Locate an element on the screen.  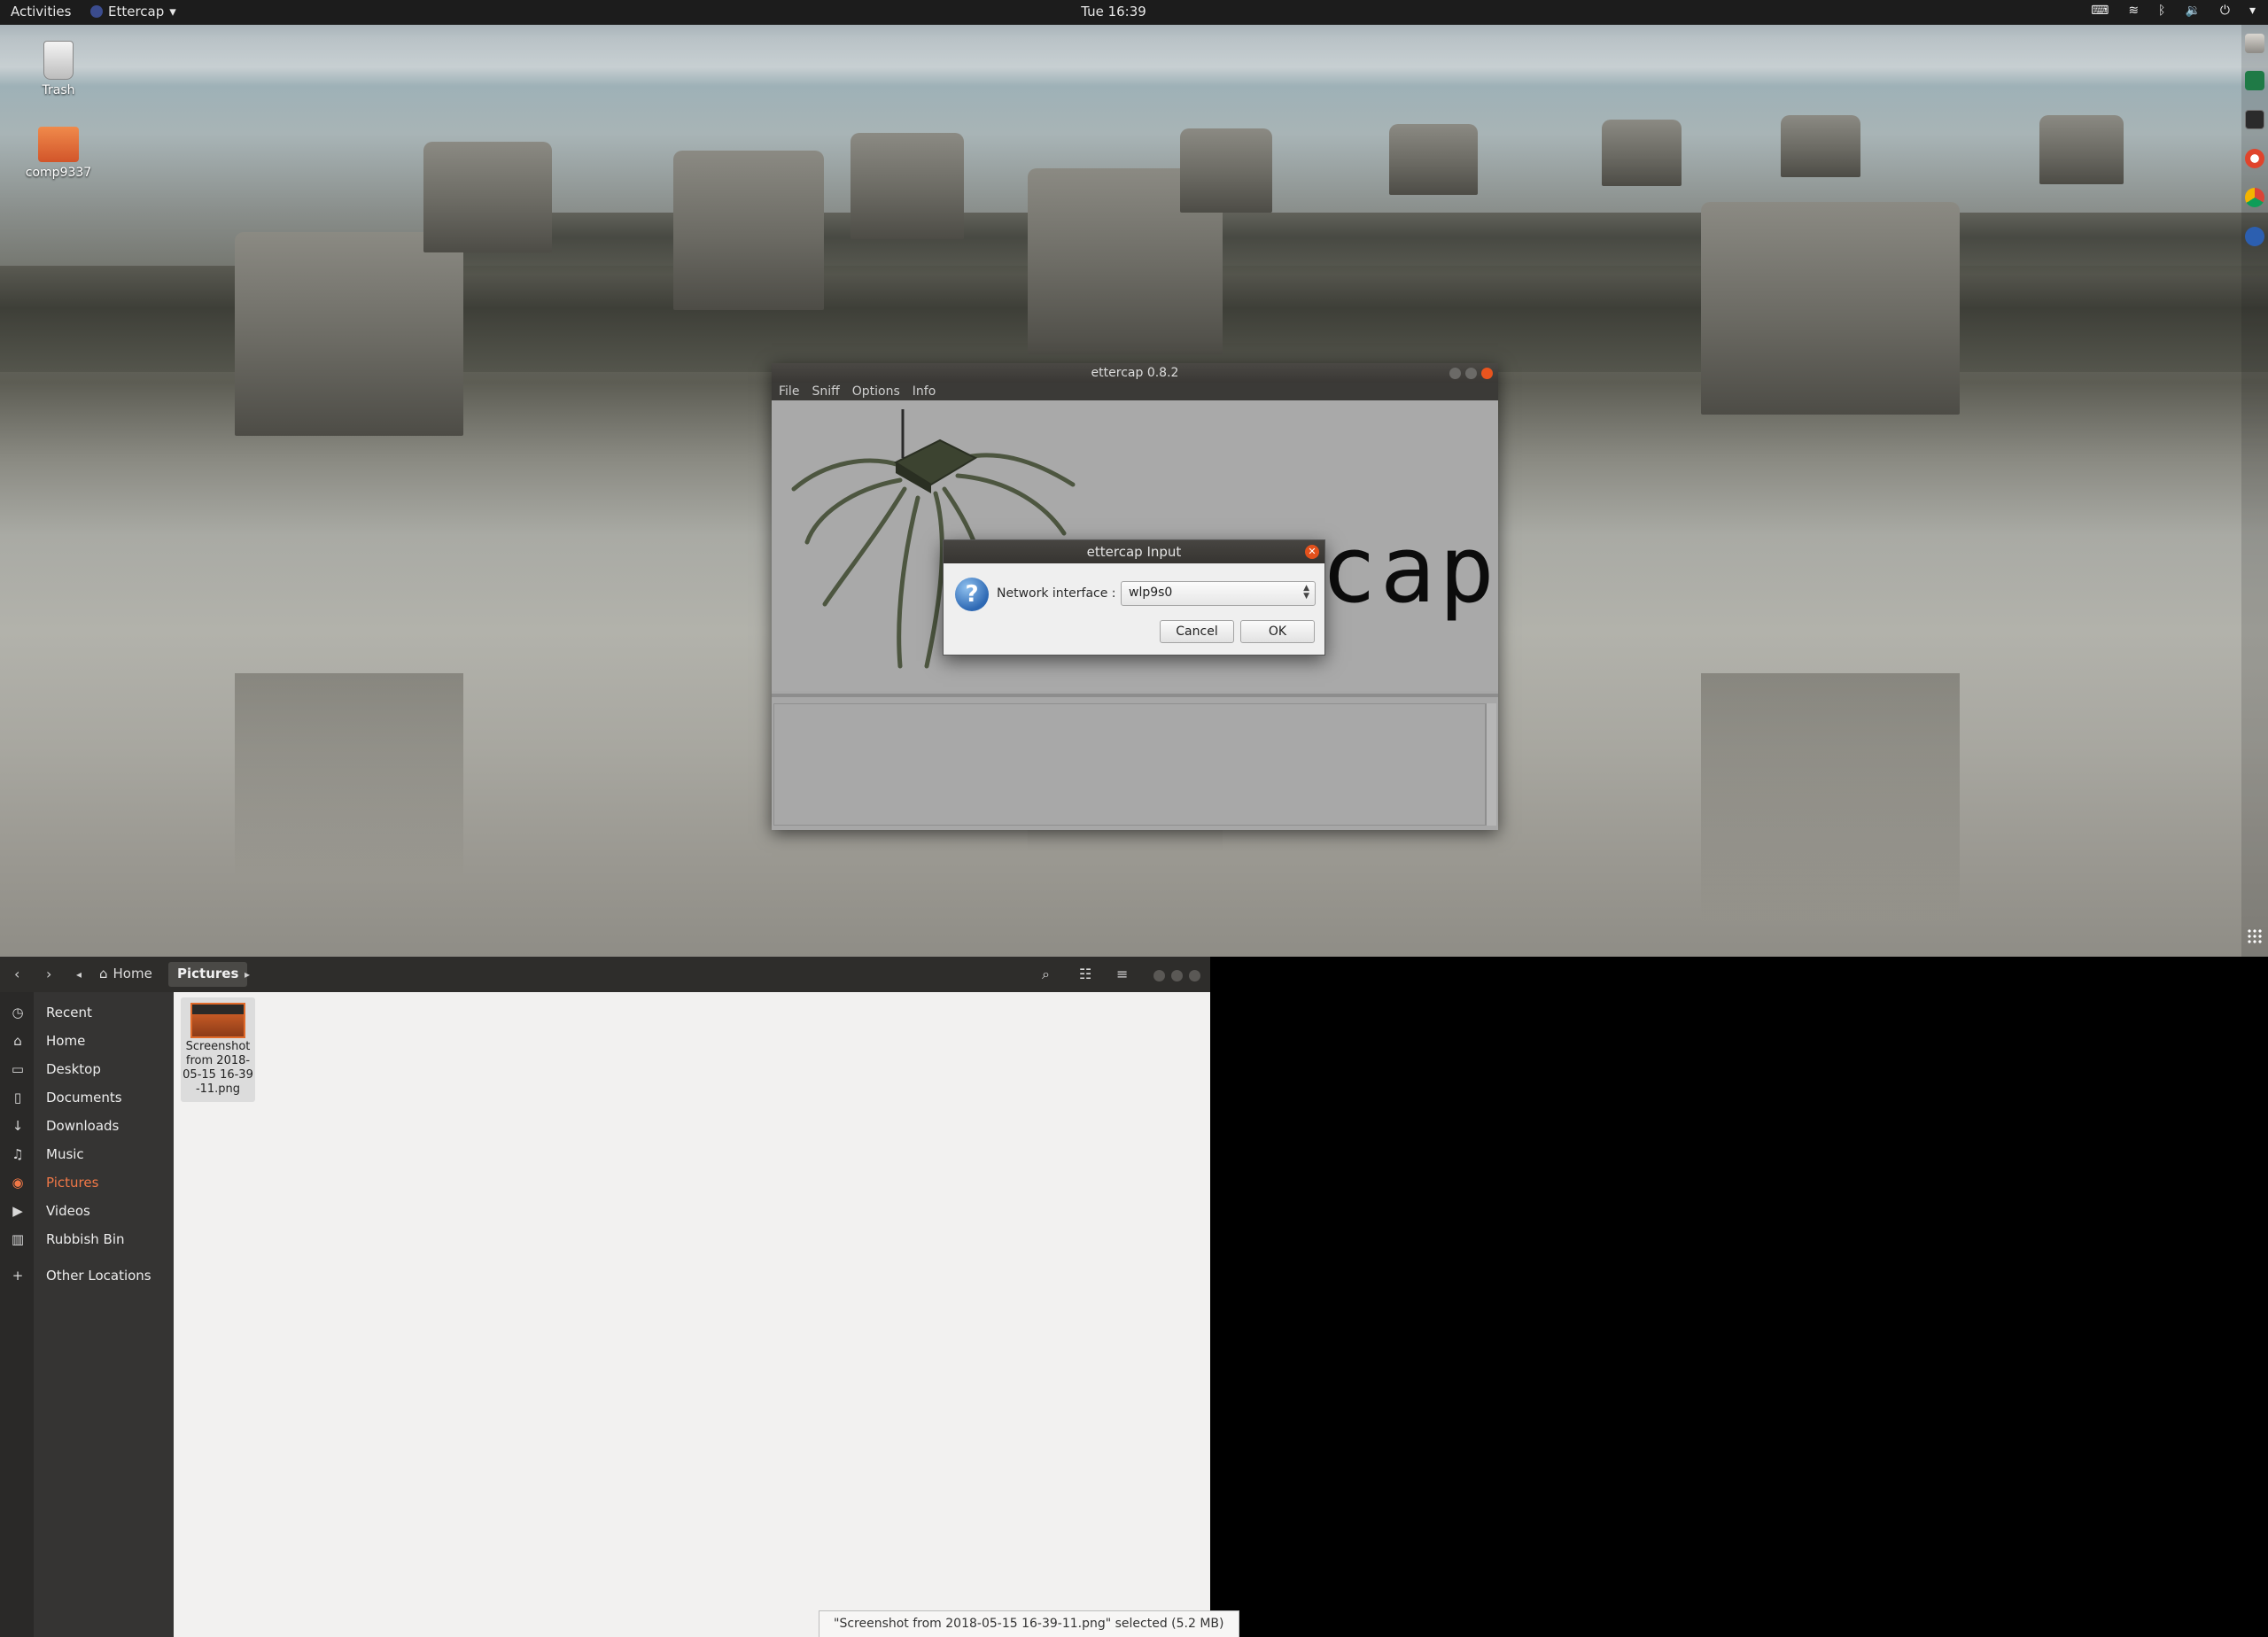
sidebar-item-pictures: ◉ Pictures is located at coordinates (87, 1184).